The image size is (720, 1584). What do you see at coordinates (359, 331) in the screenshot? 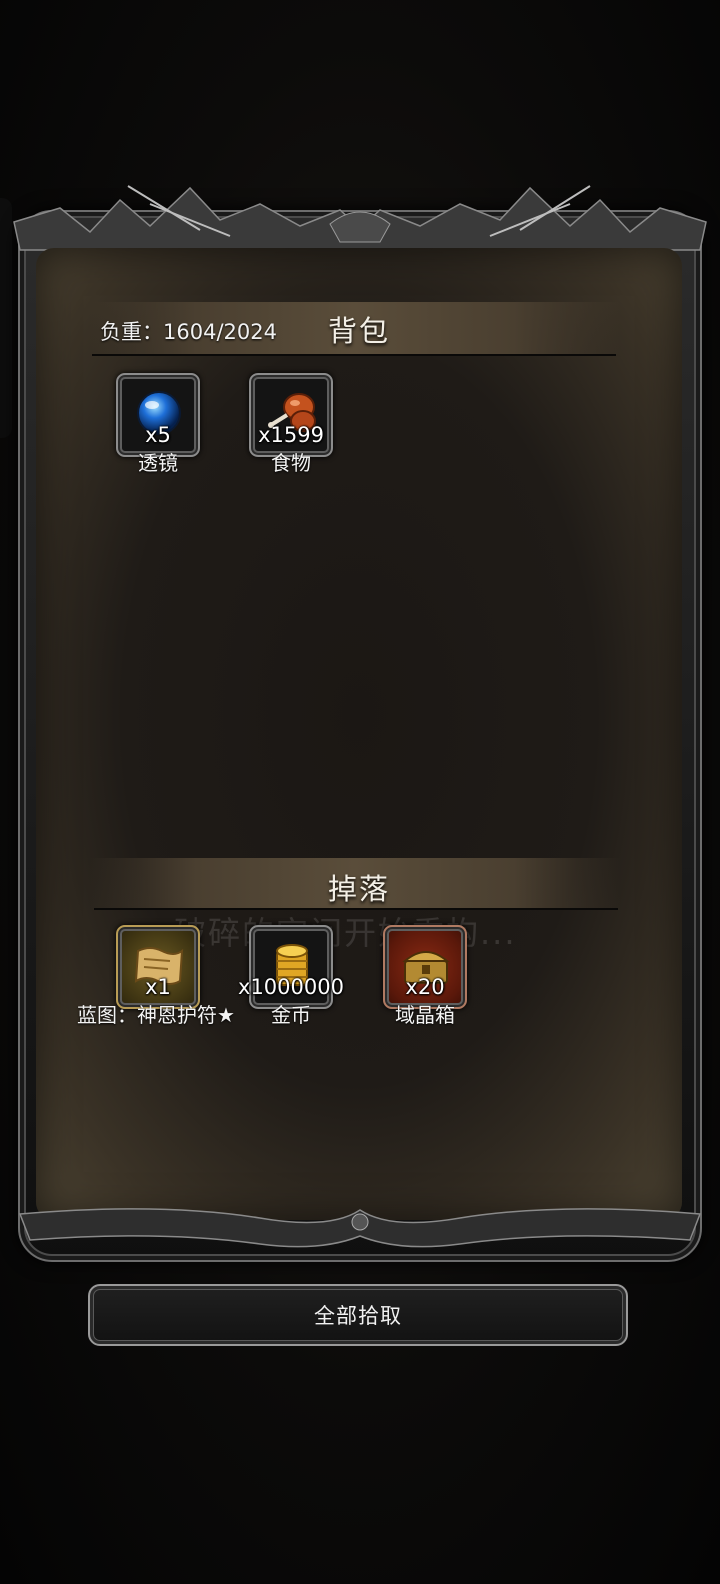
I see `backpack-title: 背包` at bounding box center [359, 331].